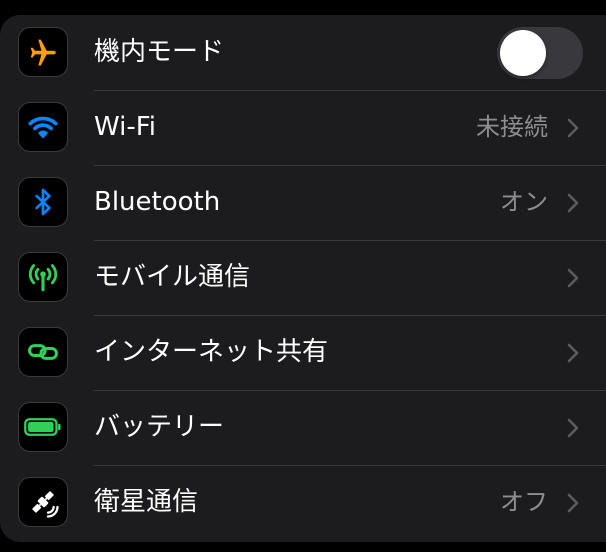  Describe the element at coordinates (43, 427) in the screenshot. I see `battery-icon` at that location.